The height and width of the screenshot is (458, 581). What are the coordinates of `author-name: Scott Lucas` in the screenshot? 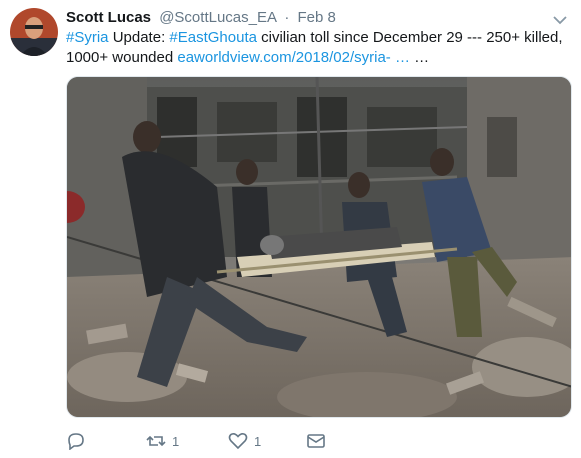 It's located at (108, 17).